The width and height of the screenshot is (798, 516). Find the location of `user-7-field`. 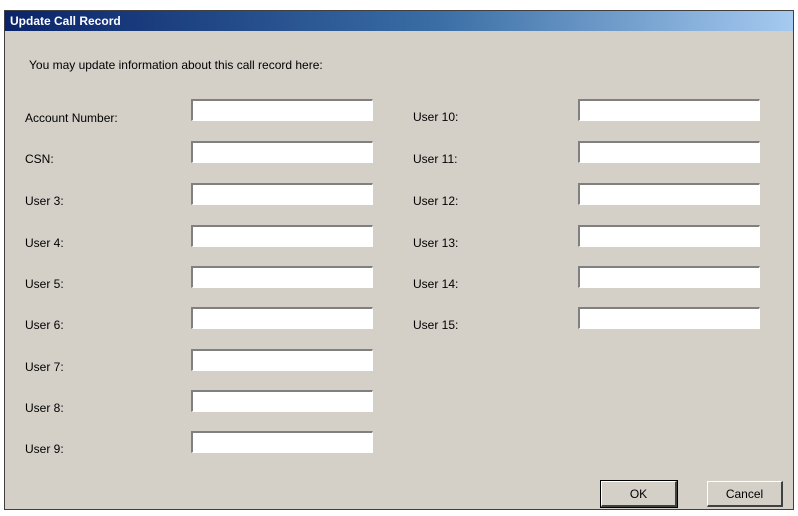

user-7-field is located at coordinates (282, 360).